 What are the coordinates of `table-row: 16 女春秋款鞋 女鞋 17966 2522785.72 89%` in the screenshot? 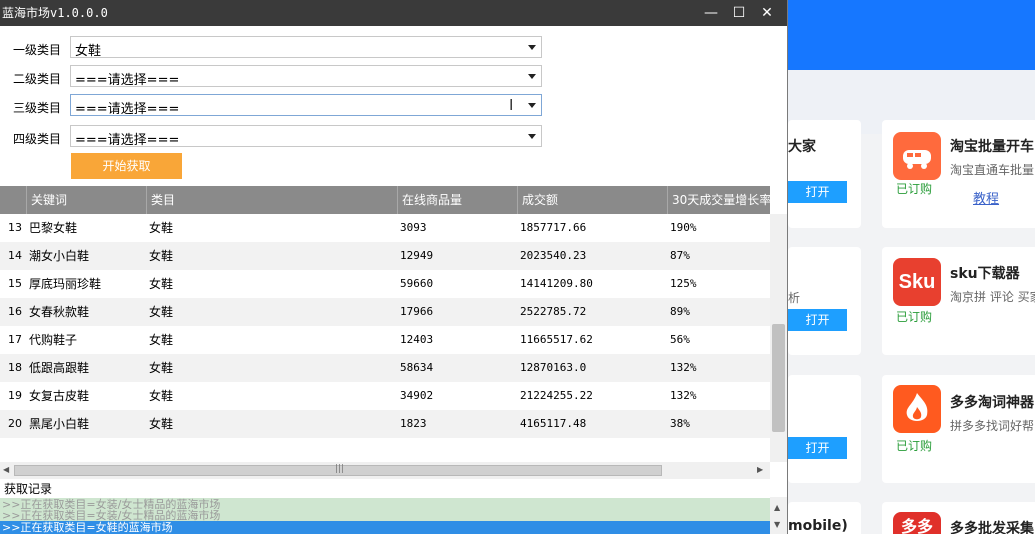 It's located at (385, 312).